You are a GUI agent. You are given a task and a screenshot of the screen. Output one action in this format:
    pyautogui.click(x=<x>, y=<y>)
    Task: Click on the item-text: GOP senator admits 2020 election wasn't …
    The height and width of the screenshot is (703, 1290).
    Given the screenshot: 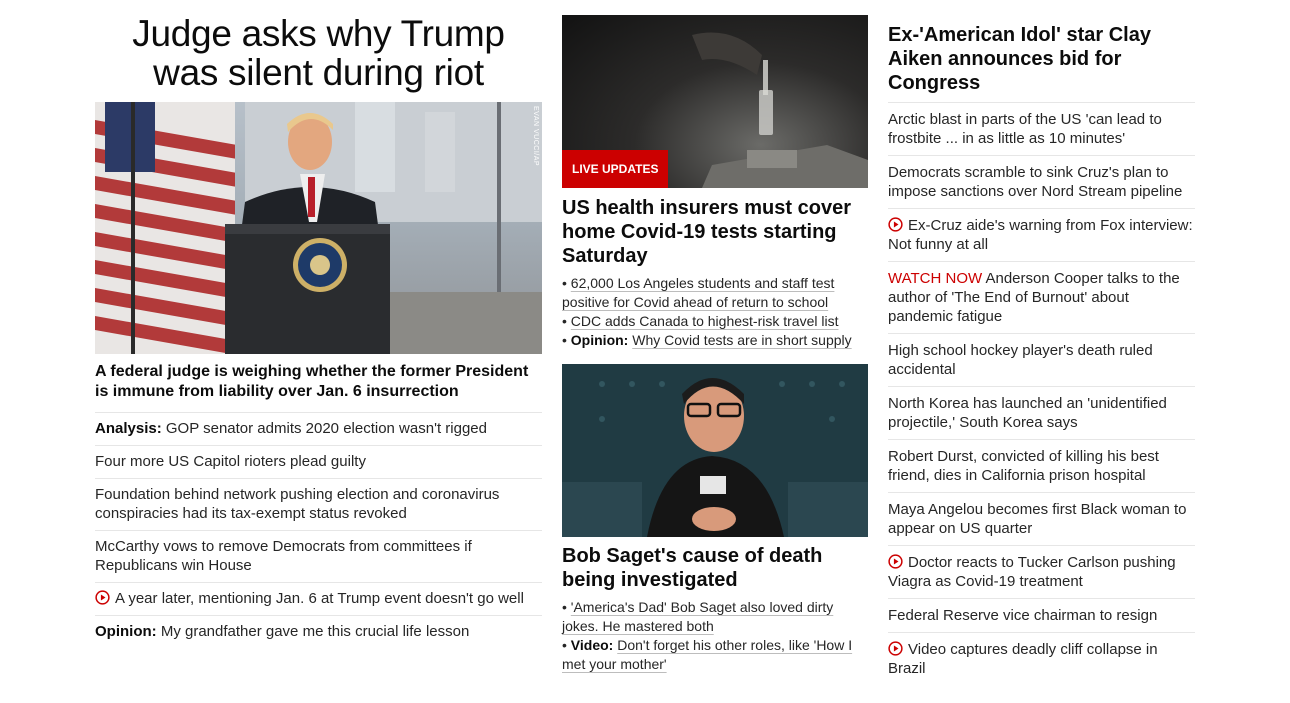 What is the action you would take?
    pyautogui.click(x=324, y=428)
    